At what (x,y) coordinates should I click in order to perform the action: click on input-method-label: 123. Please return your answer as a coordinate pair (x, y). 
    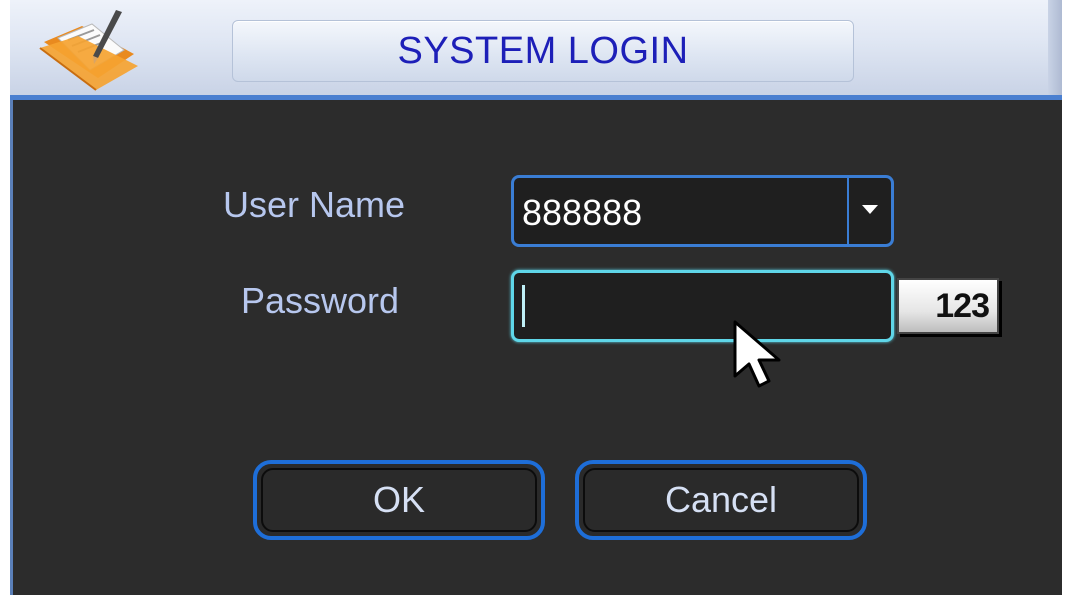
    Looking at the image, I should click on (962, 305).